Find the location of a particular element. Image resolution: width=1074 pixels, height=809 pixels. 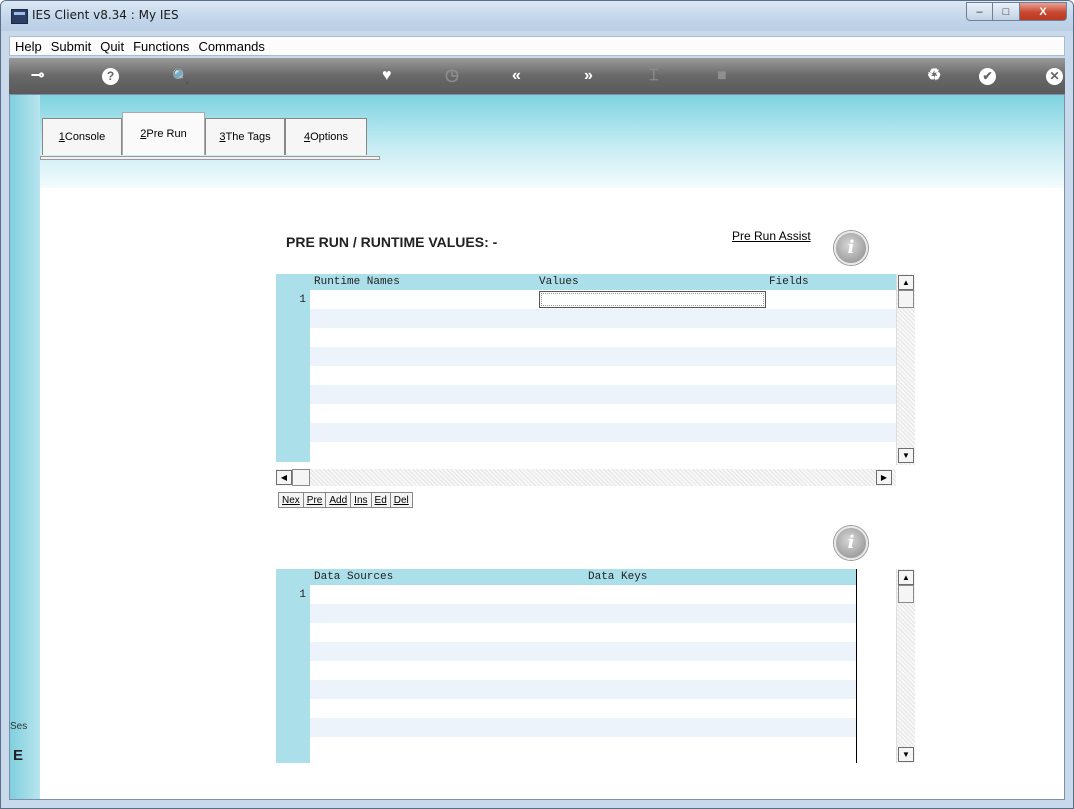

add-button: Add is located at coordinates (338, 500).